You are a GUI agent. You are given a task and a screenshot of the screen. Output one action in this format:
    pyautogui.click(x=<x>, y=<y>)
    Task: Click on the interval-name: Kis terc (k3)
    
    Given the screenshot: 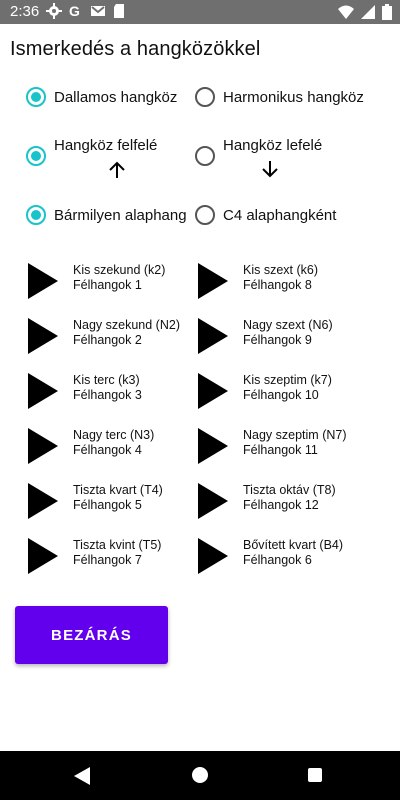 What is the action you would take?
    pyautogui.click(x=106, y=380)
    